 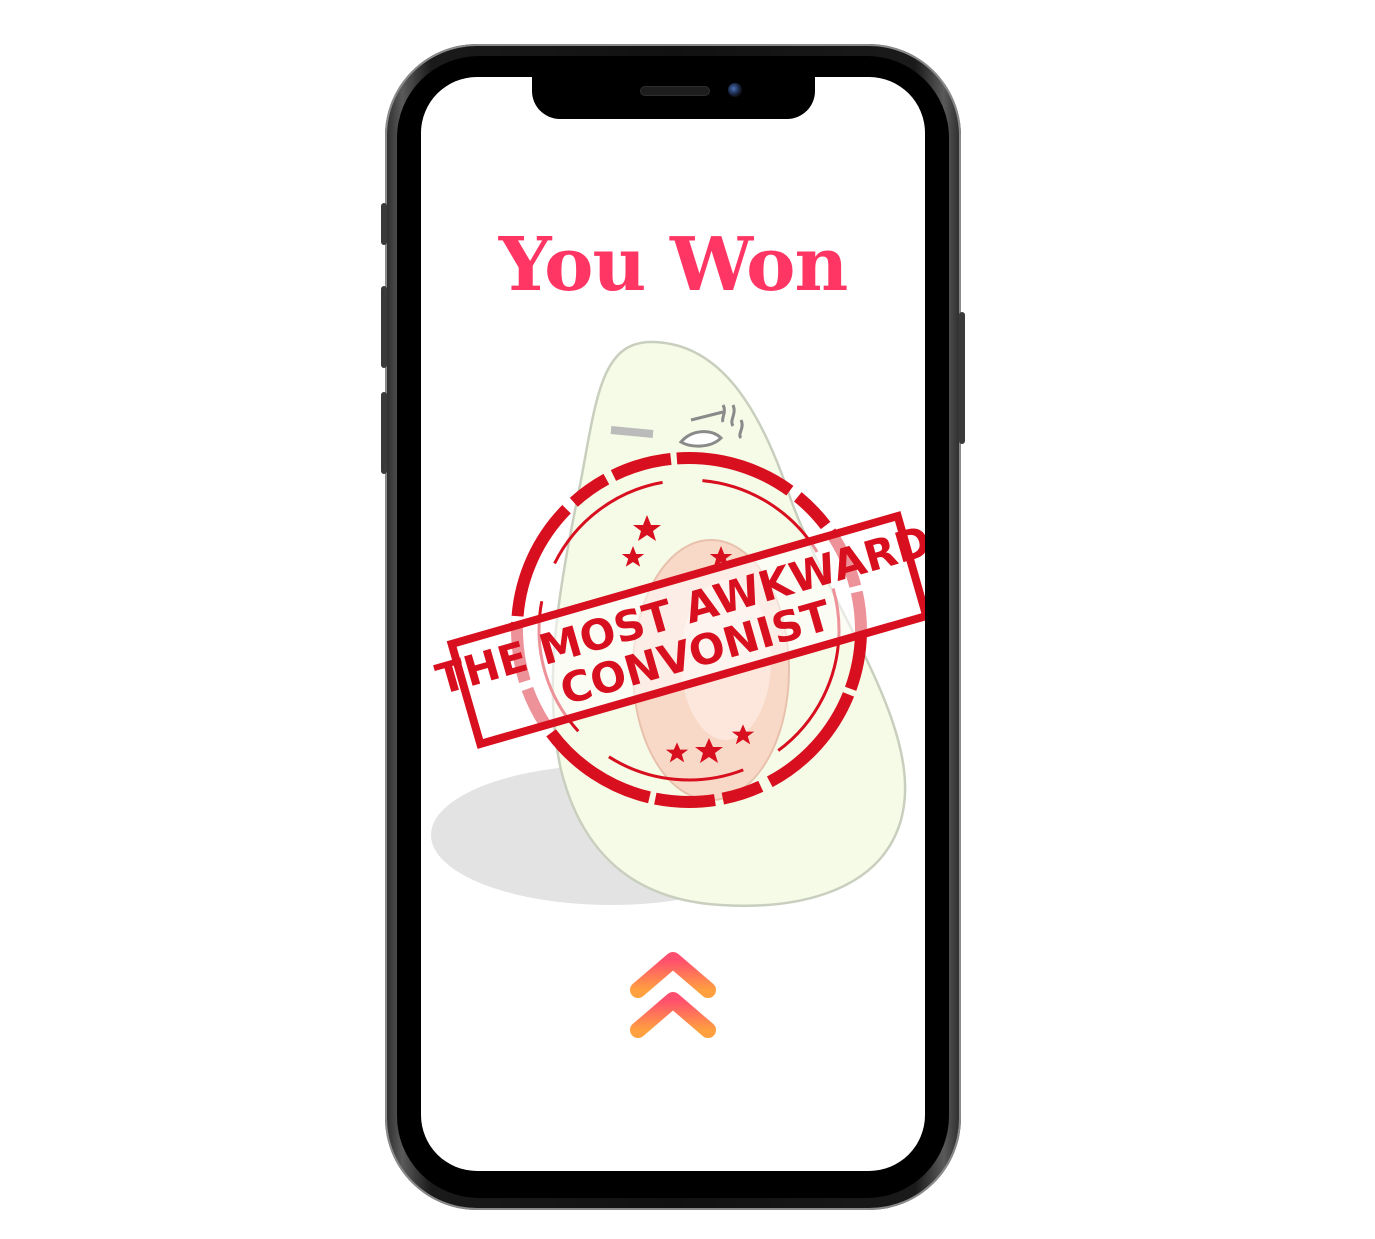 What do you see at coordinates (384, 224) in the screenshot?
I see `silent-switch` at bounding box center [384, 224].